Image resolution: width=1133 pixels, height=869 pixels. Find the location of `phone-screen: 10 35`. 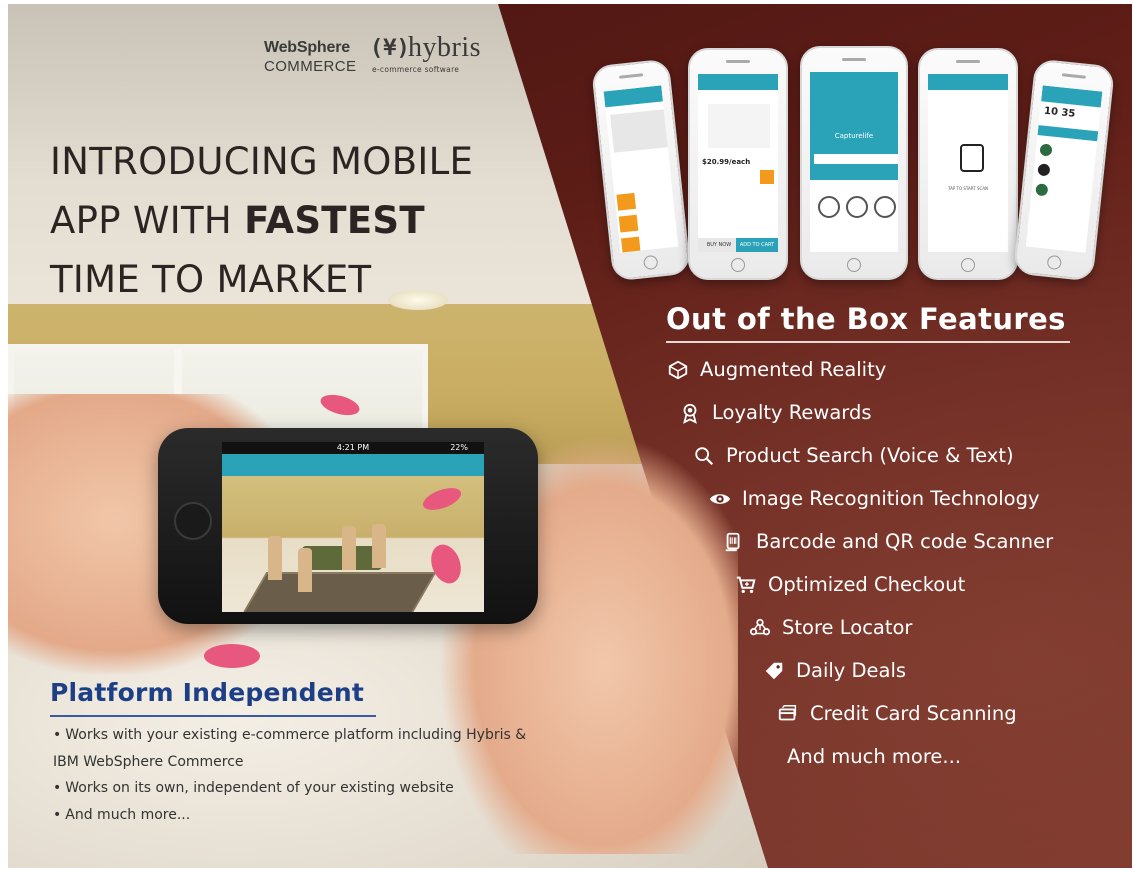

phone-screen: 10 35 is located at coordinates (1064, 169).